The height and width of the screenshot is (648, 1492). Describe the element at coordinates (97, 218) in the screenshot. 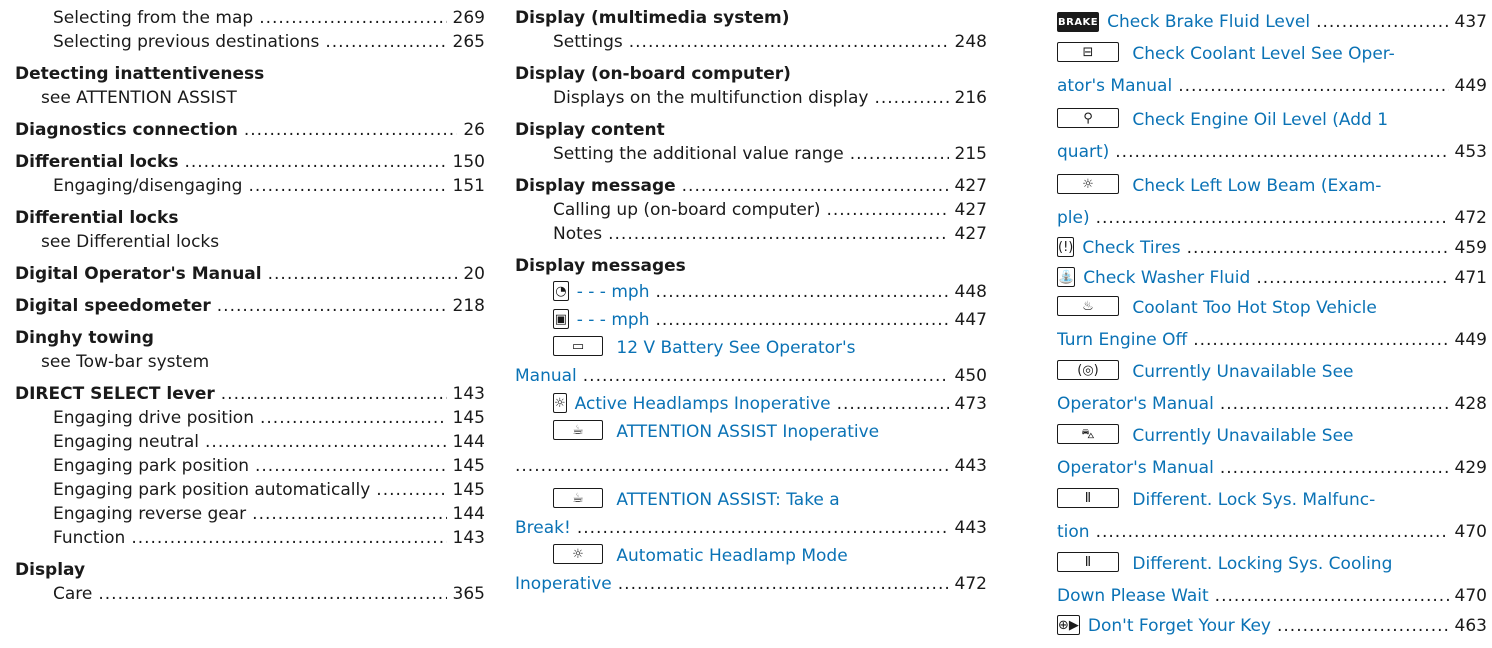

I see `heading-label: Differential locks` at that location.